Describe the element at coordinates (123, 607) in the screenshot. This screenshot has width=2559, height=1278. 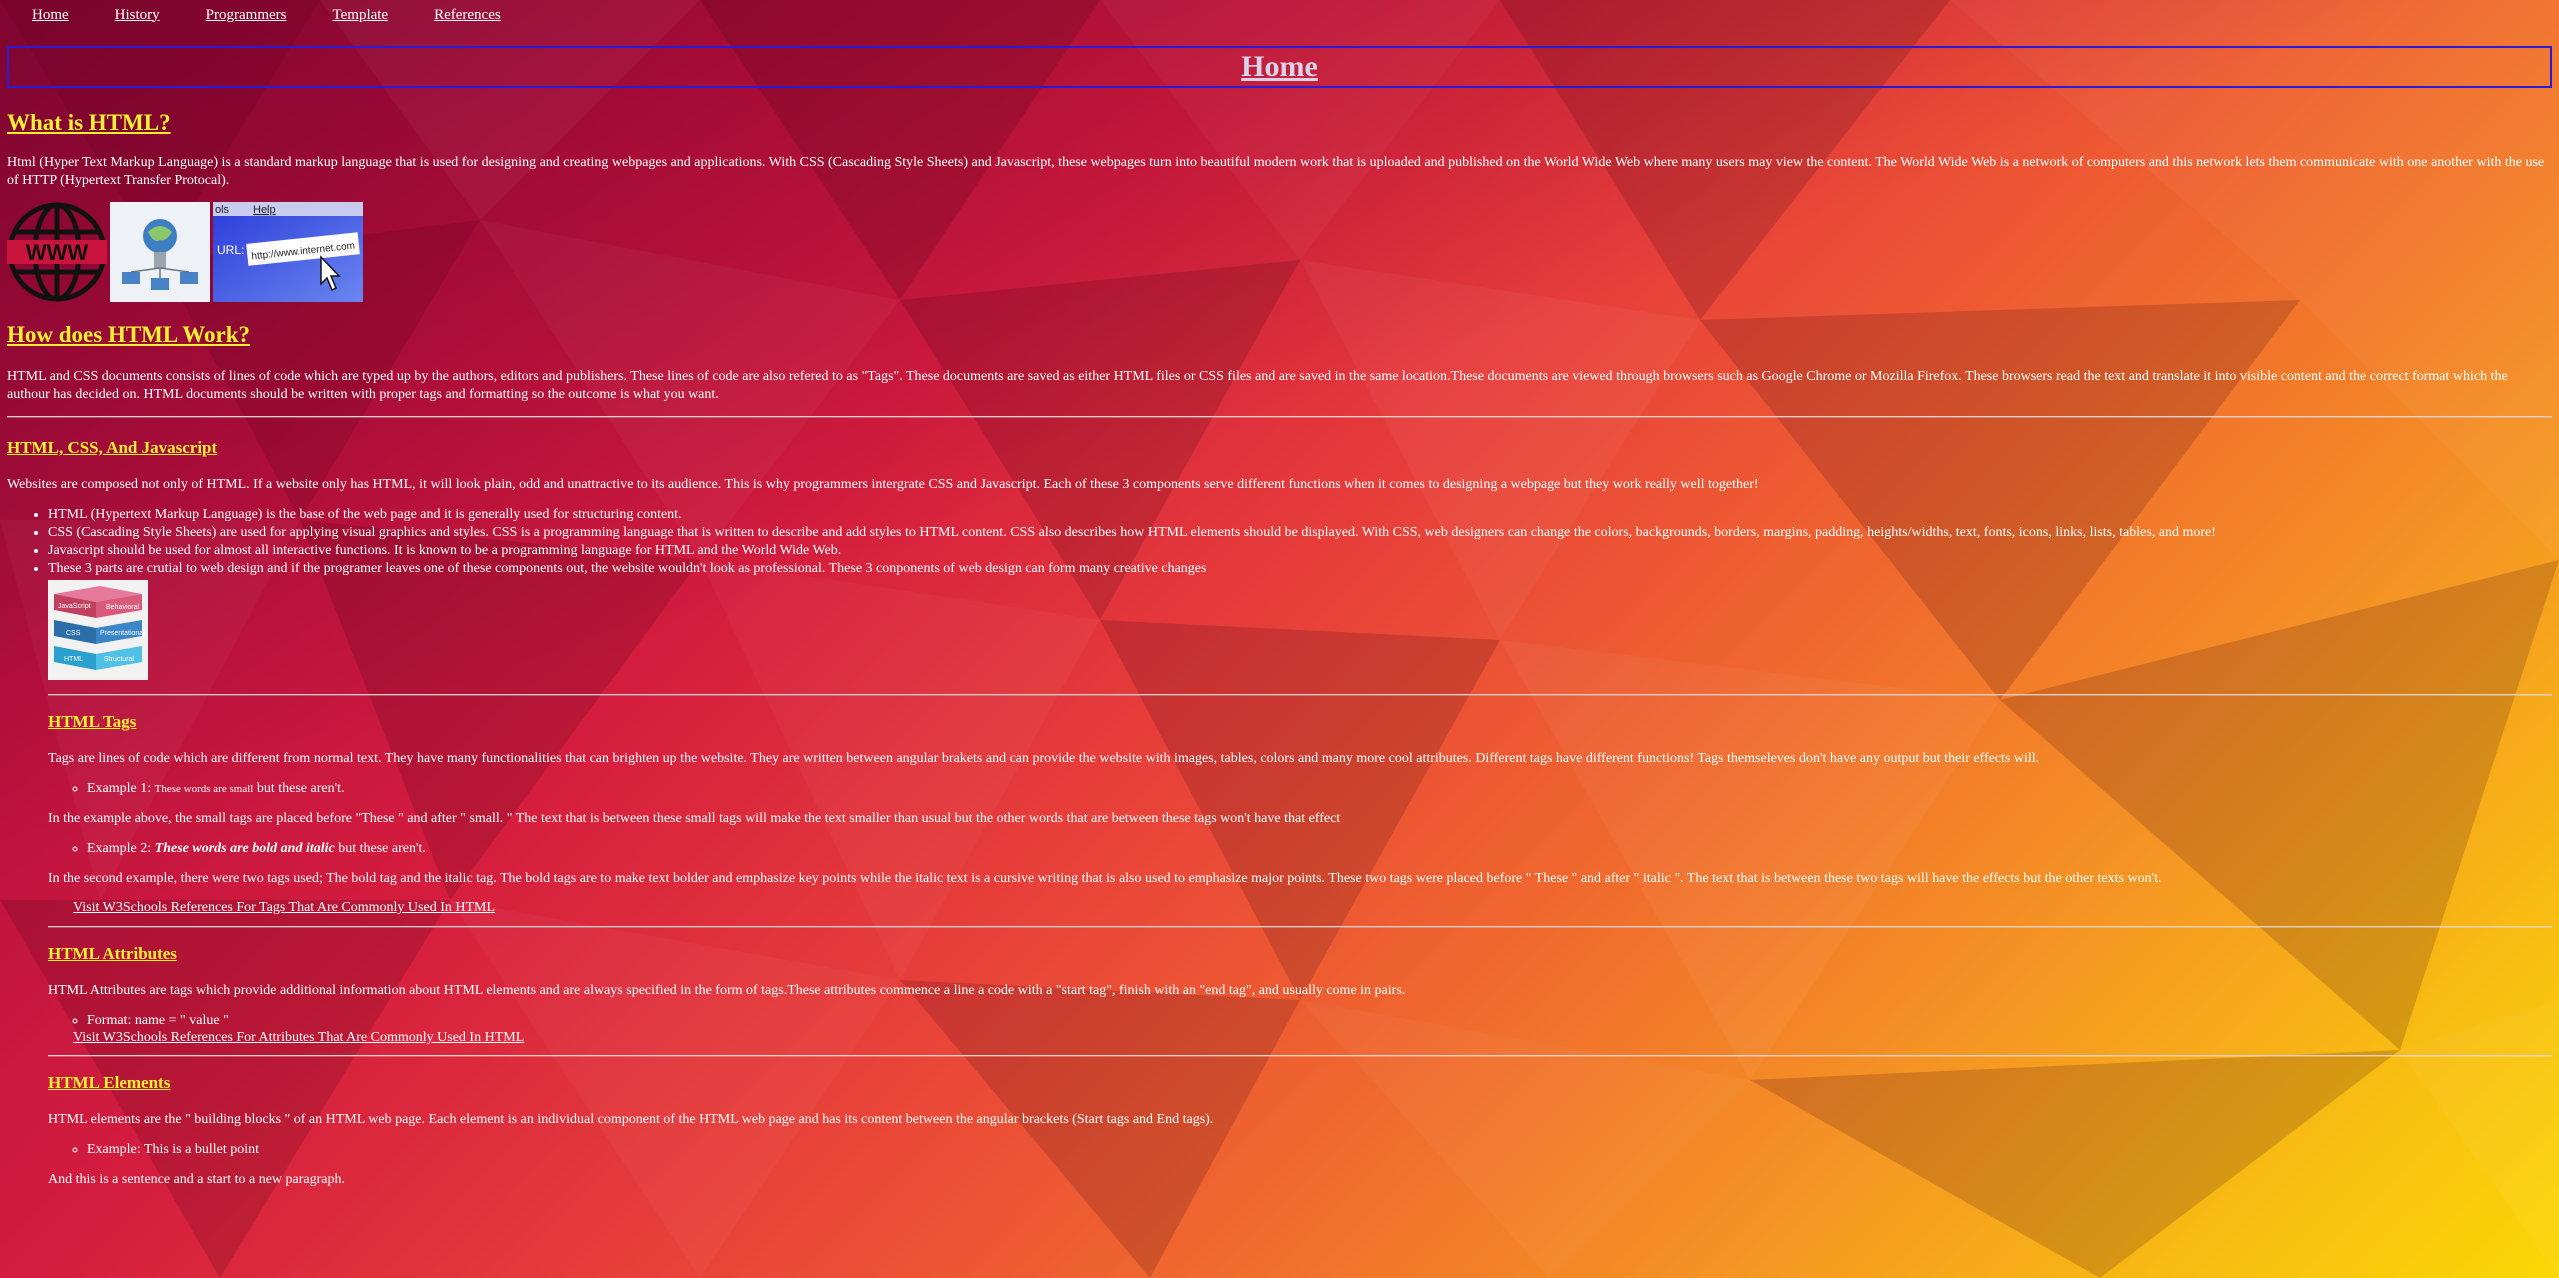
I see `stack-layer-label: Behavioral` at that location.